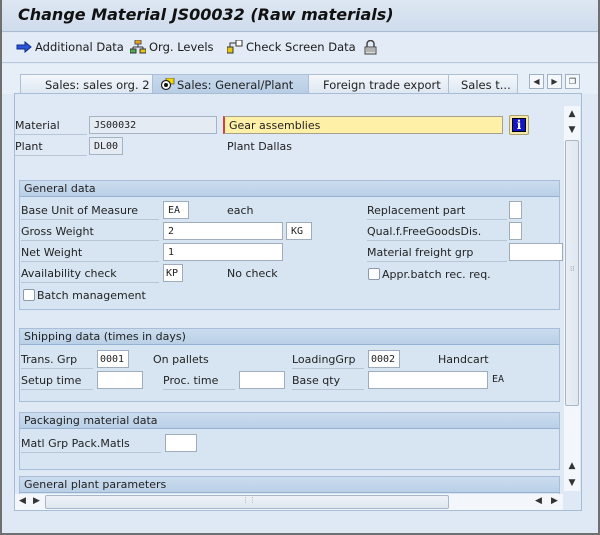 The height and width of the screenshot is (535, 600). Describe the element at coordinates (437, 212) in the screenshot. I see `replacement-part-label: Replacement part` at that location.